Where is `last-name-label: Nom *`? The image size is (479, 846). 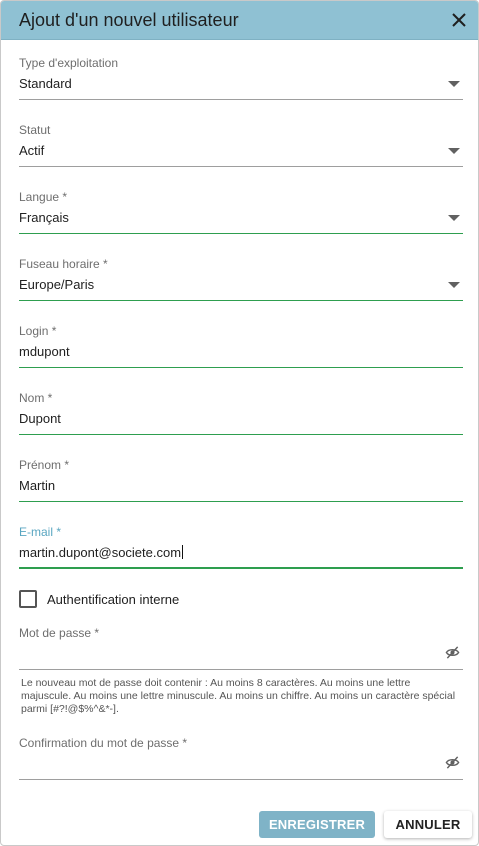 last-name-label: Nom * is located at coordinates (36, 398).